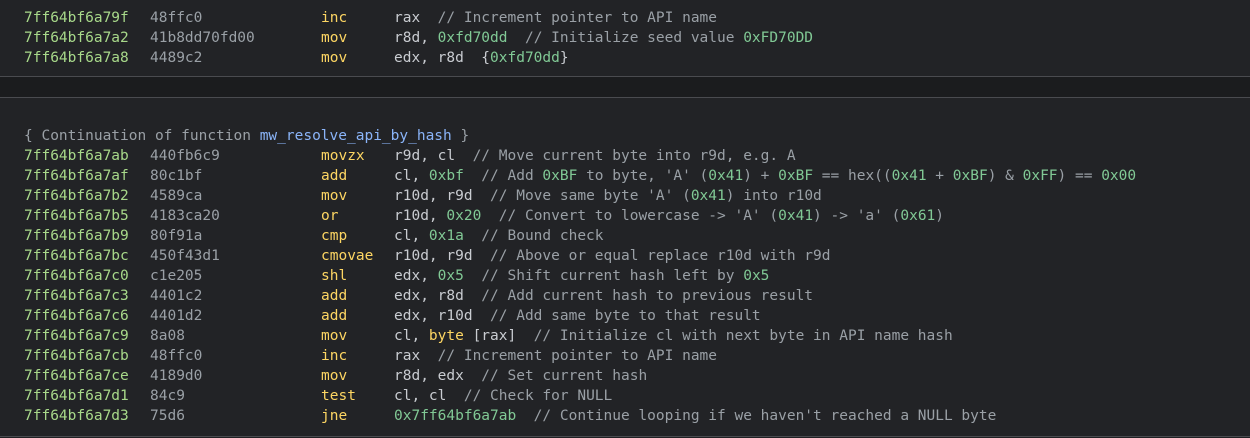 Image resolution: width=1250 pixels, height=438 pixels. What do you see at coordinates (857, 216) in the screenshot?
I see `comment-segment: ) -> 'a' (` at bounding box center [857, 216].